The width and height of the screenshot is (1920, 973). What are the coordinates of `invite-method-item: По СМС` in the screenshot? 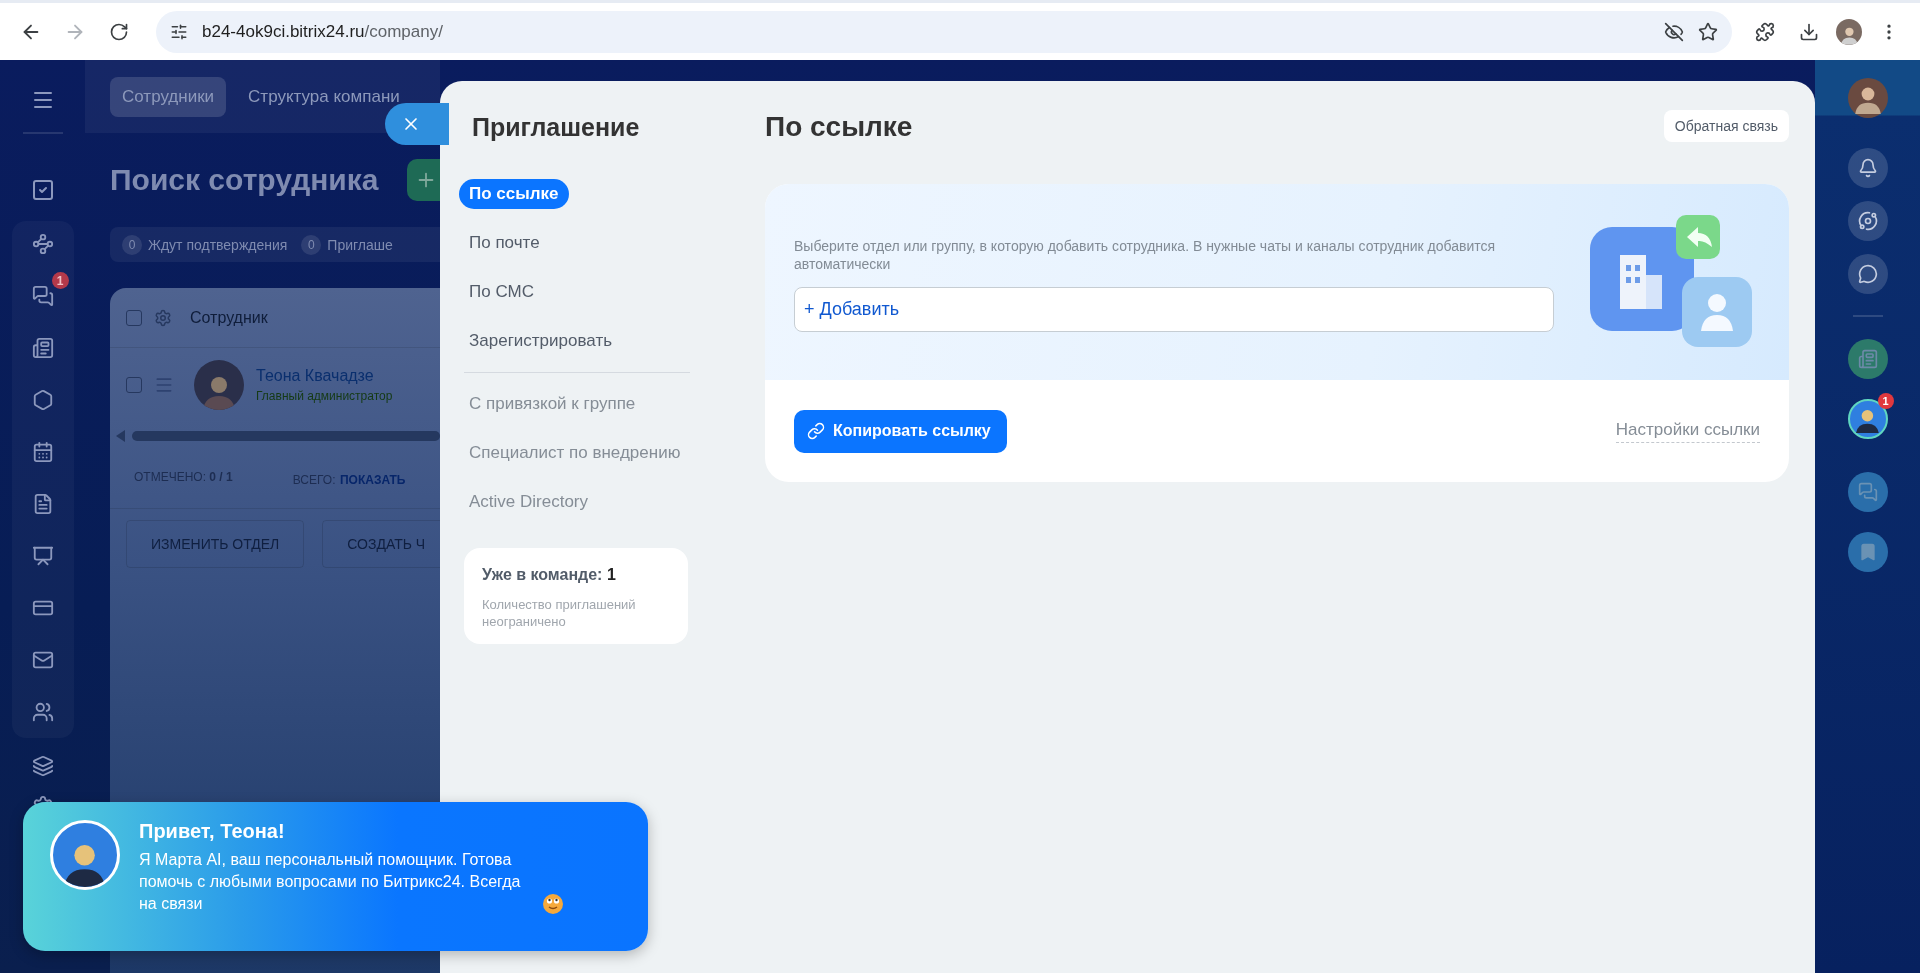 It's located at (501, 292).